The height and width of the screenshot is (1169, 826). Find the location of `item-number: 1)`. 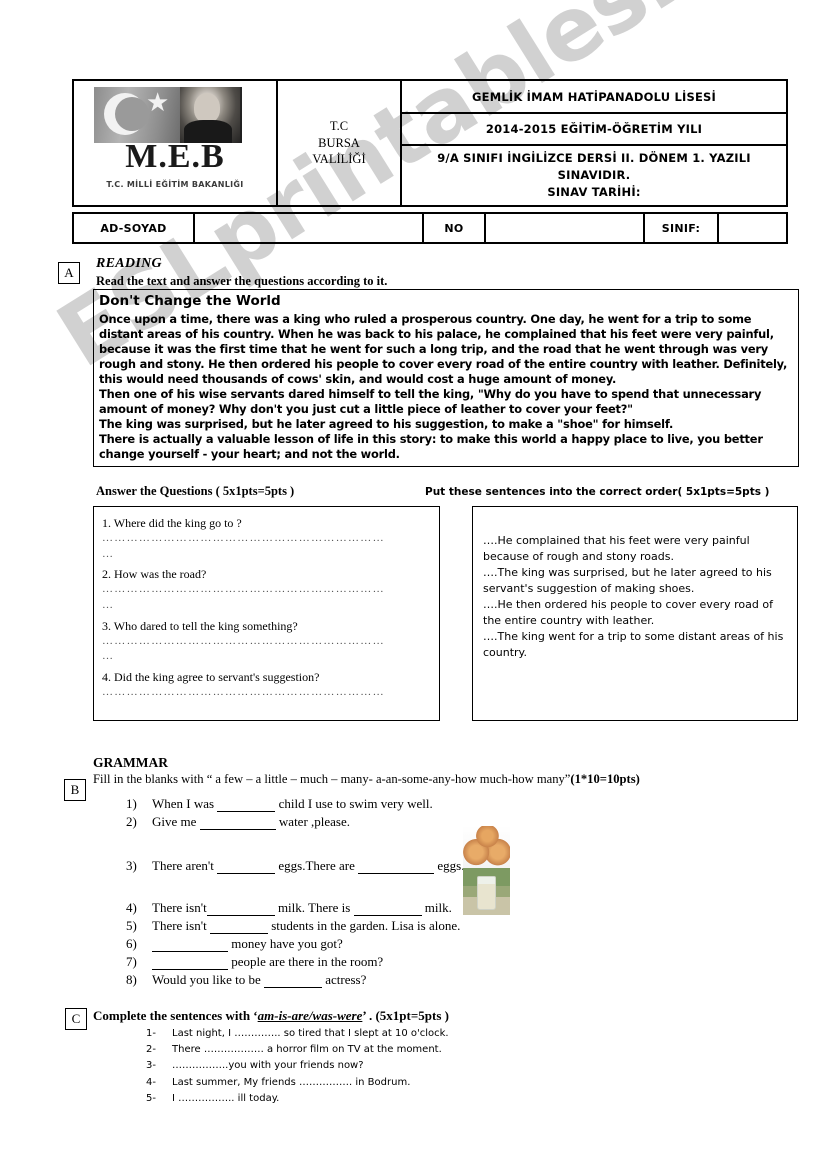

item-number: 1) is located at coordinates (131, 803).